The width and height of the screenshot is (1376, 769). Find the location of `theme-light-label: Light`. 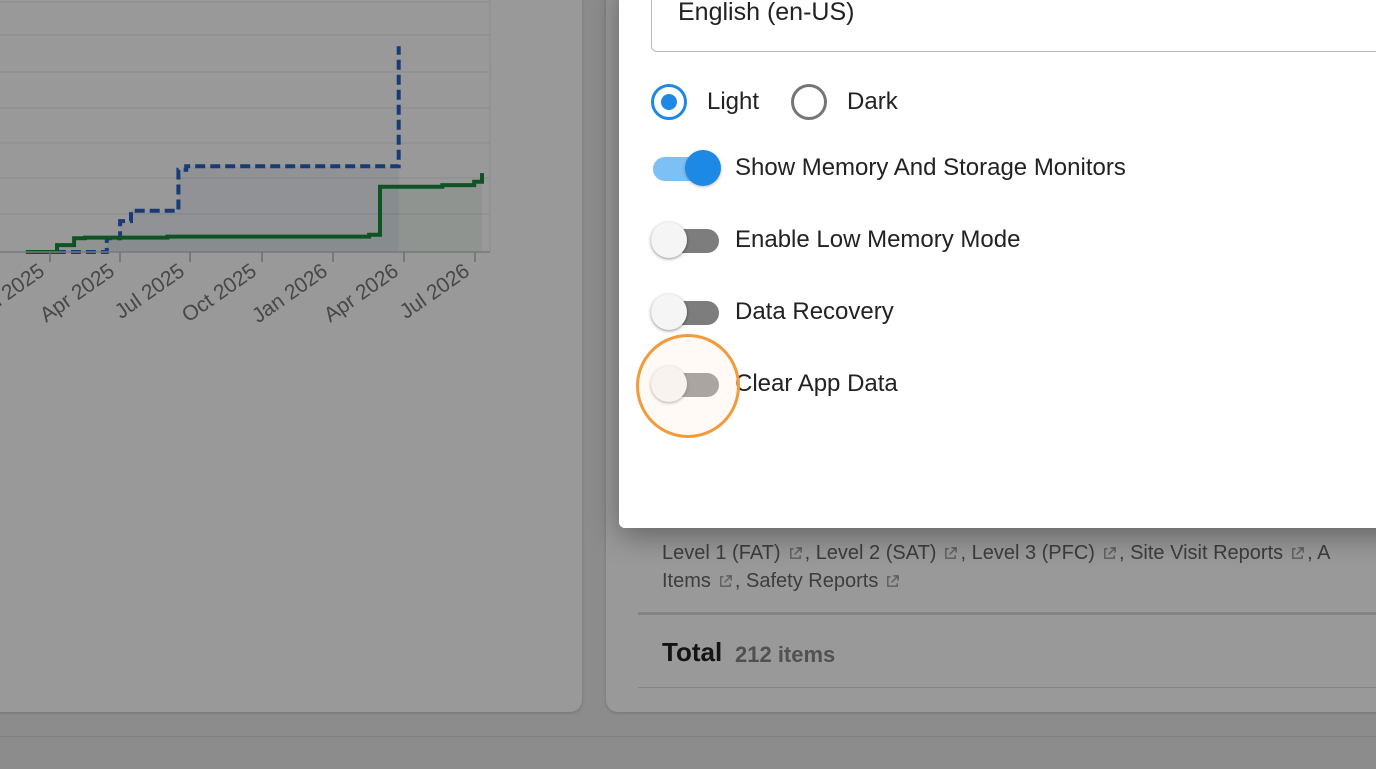

theme-light-label: Light is located at coordinates (733, 101).